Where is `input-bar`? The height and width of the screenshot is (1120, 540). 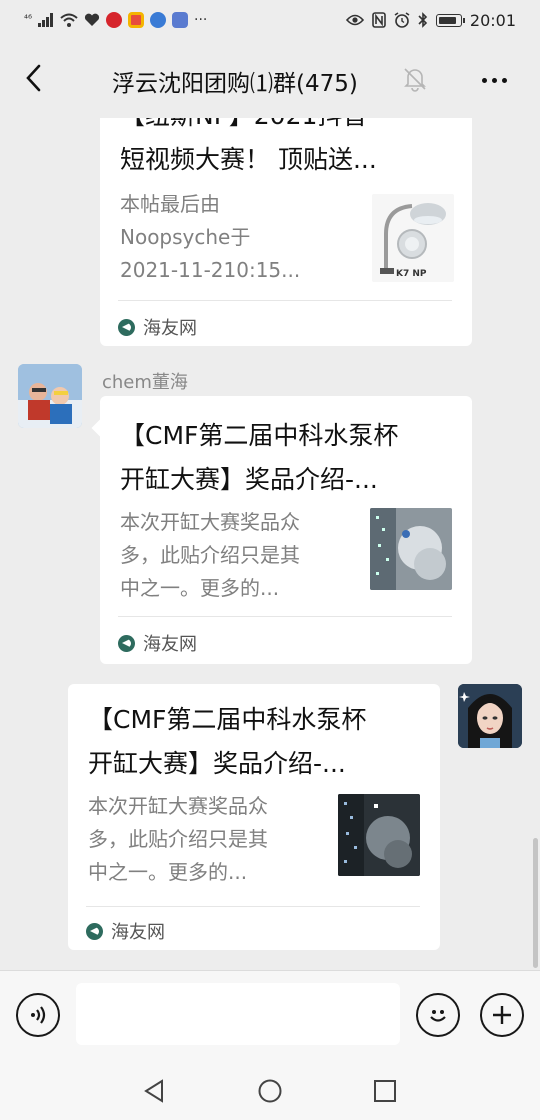 input-bar is located at coordinates (270, 1016).